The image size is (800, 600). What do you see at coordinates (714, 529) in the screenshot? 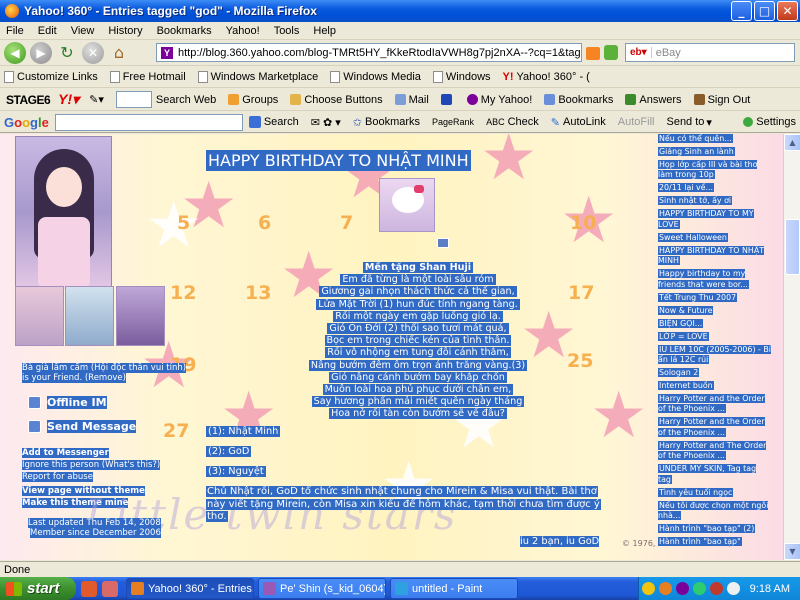
I see `entry-link: Hành trình "bao tạp" (2)` at bounding box center [714, 529].